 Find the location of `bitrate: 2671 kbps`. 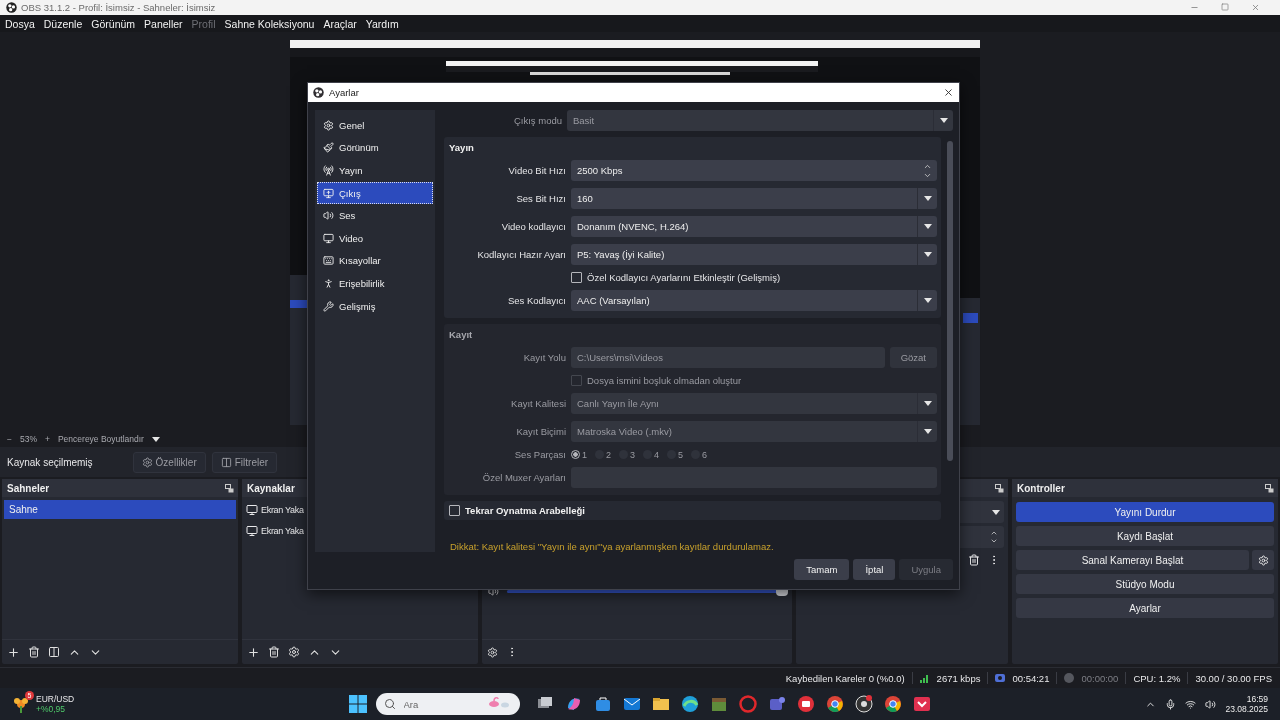

bitrate: 2671 kbps is located at coordinates (958, 678).